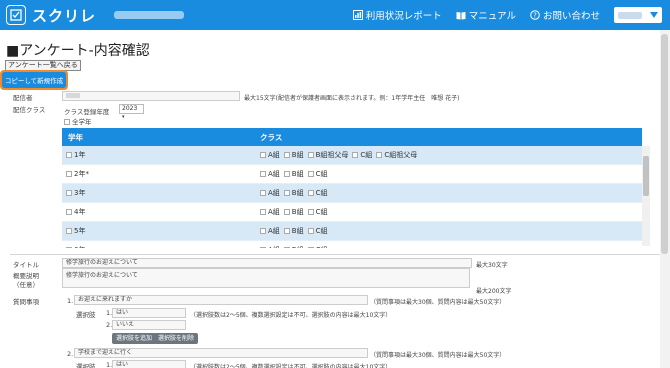  I want to click on table-scroll-thumb, so click(646, 176).